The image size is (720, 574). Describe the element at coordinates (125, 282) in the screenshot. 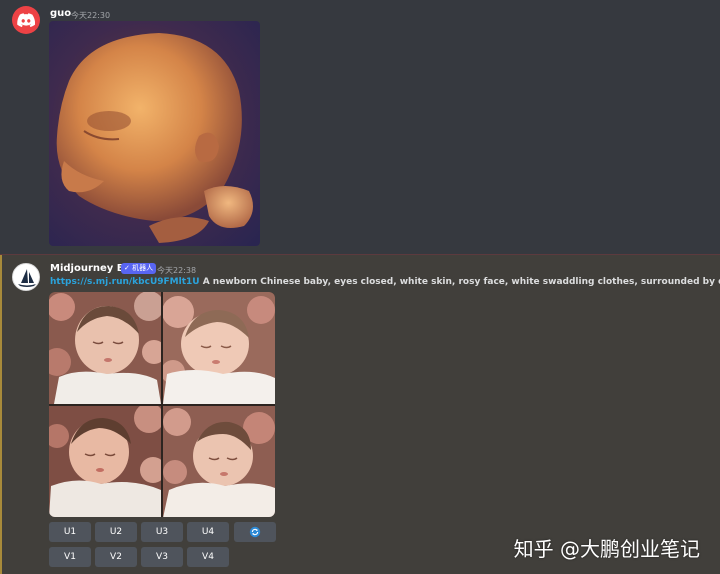

I see `prompt-link: https://s.mj.run/kbcU9FMlt1U` at that location.